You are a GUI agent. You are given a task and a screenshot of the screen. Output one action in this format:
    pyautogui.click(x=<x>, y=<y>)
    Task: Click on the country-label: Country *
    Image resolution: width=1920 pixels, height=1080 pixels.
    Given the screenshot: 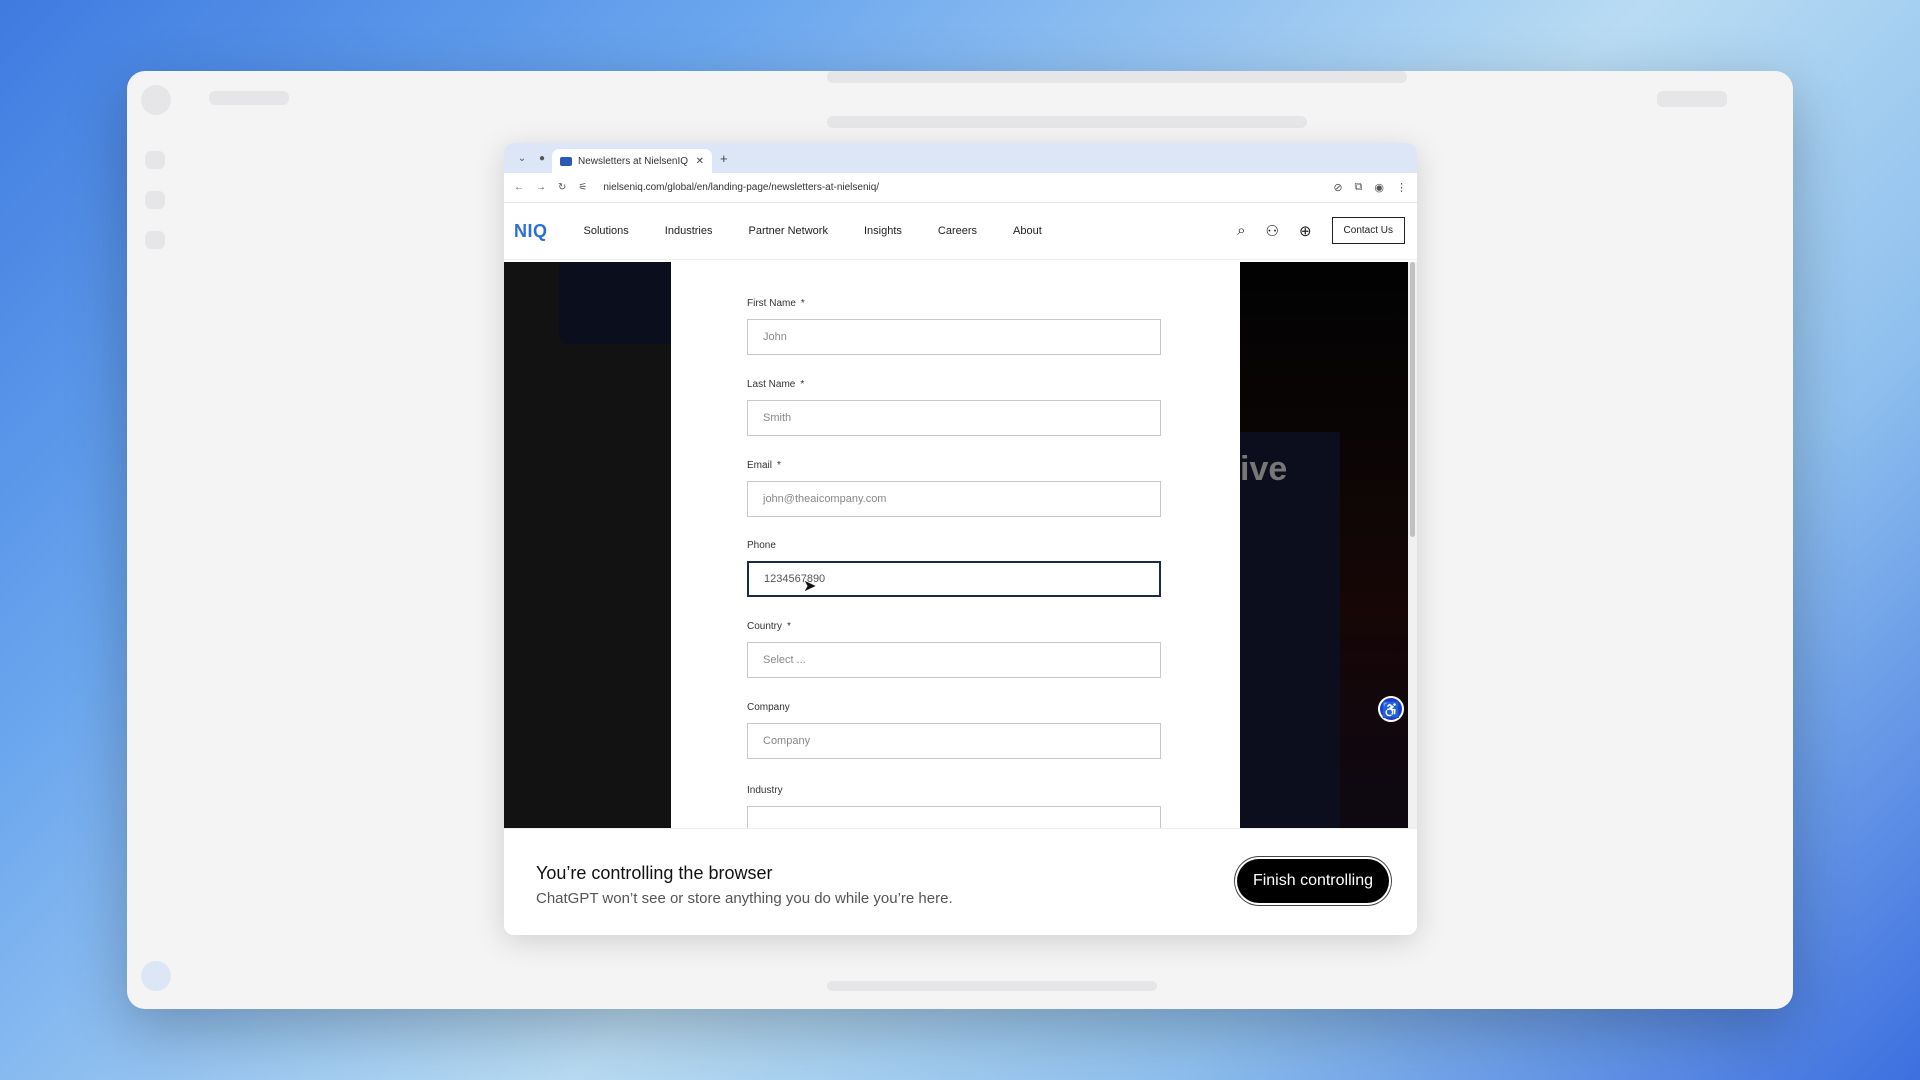 What is the action you would take?
    pyautogui.click(x=769, y=626)
    